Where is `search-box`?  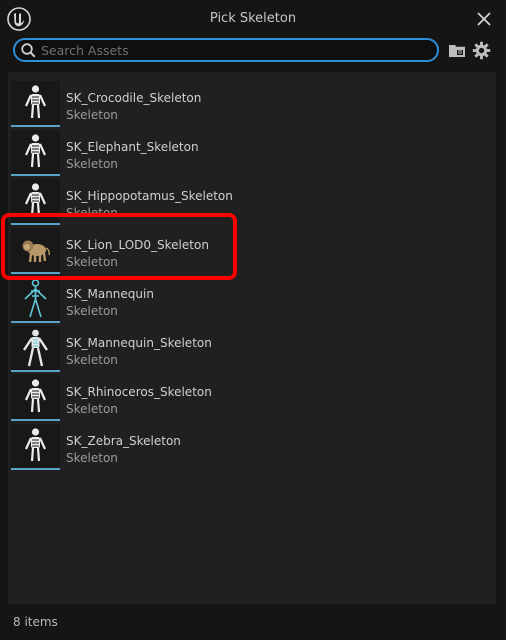
search-box is located at coordinates (226, 50).